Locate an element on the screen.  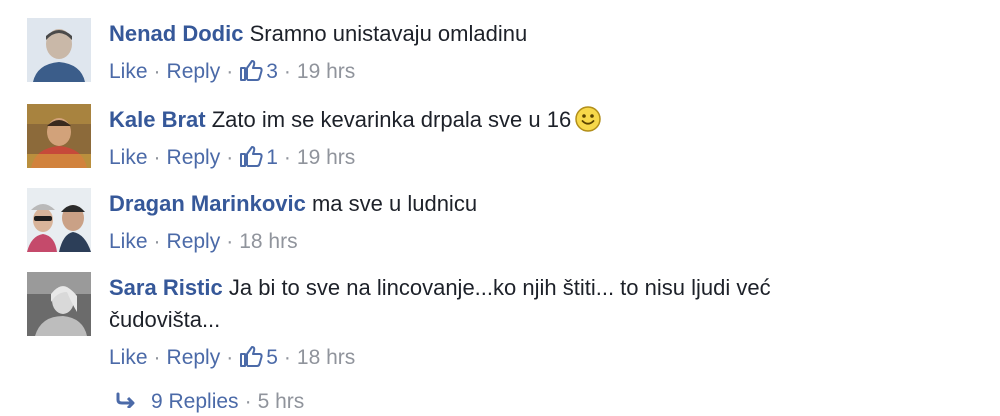
author-name: Sara Ristic is located at coordinates (166, 287).